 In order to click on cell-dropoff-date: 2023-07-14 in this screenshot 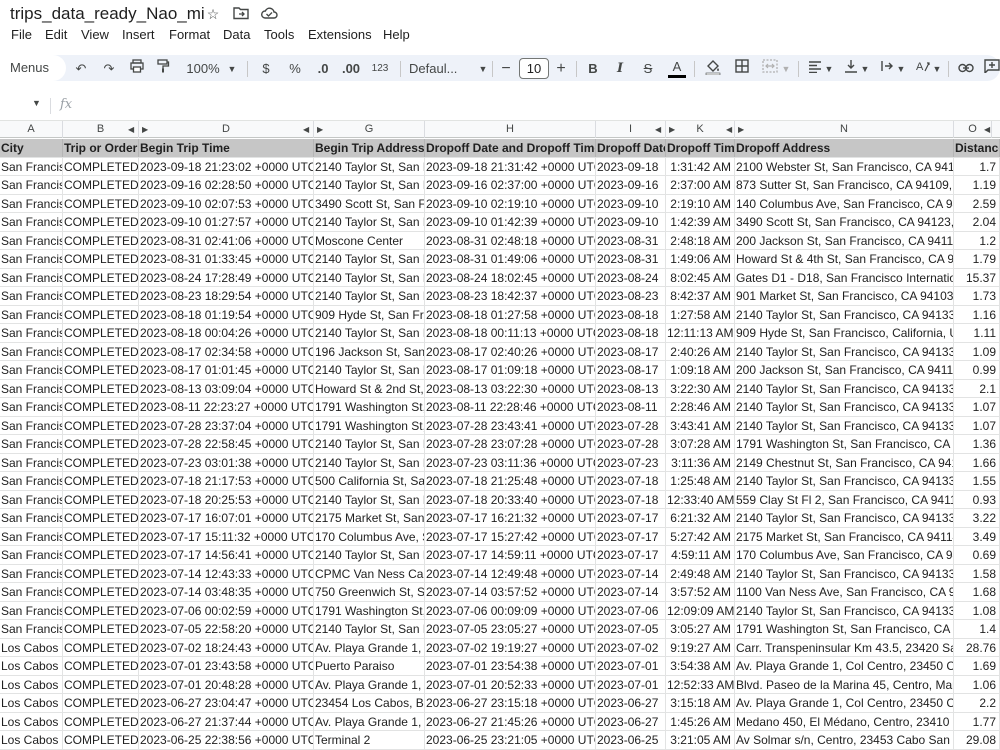, I will do `click(631, 573)`.